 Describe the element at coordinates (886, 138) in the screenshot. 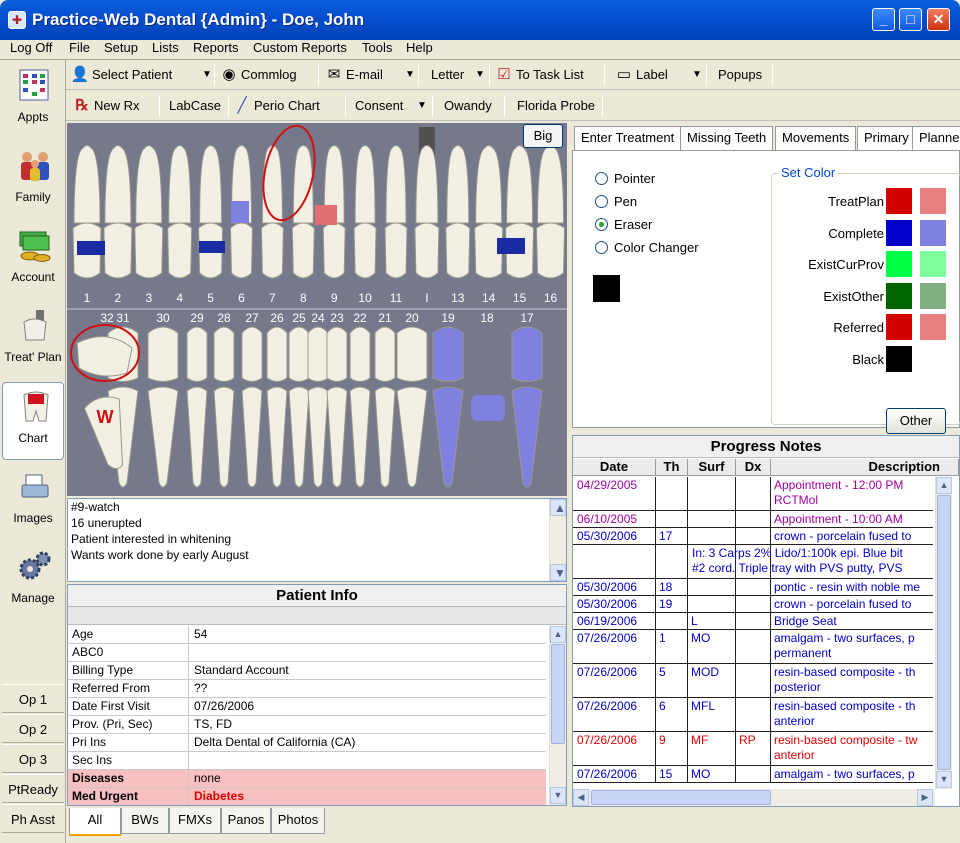

I see `tab-primary: Primary` at that location.